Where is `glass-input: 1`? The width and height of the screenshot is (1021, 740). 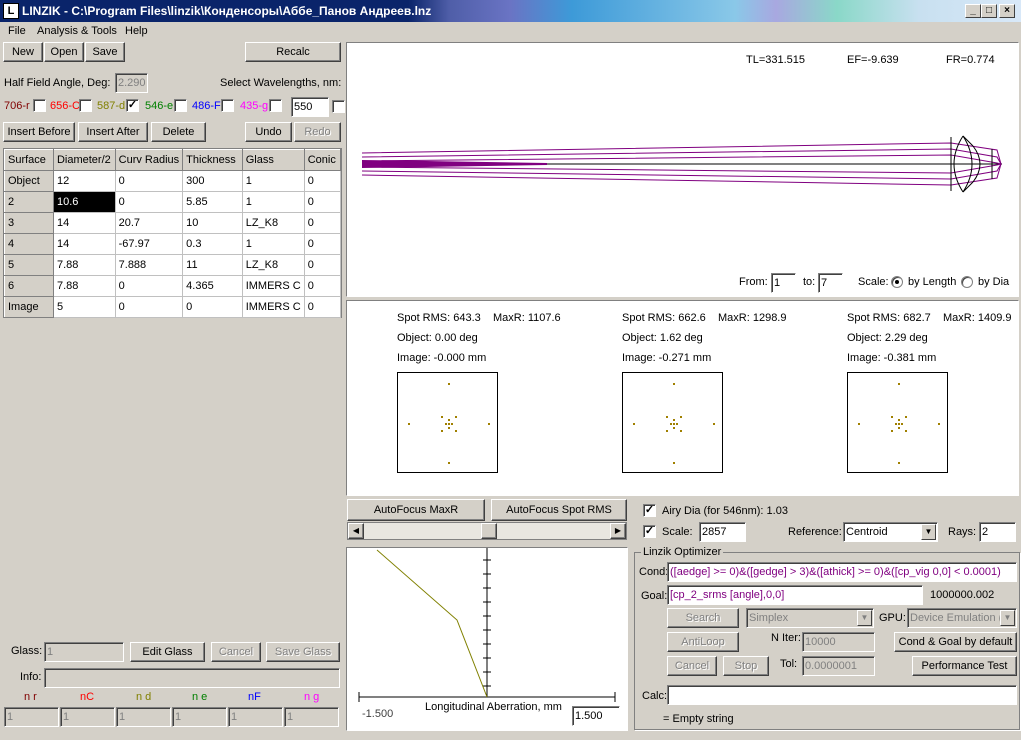 glass-input: 1 is located at coordinates (84, 652).